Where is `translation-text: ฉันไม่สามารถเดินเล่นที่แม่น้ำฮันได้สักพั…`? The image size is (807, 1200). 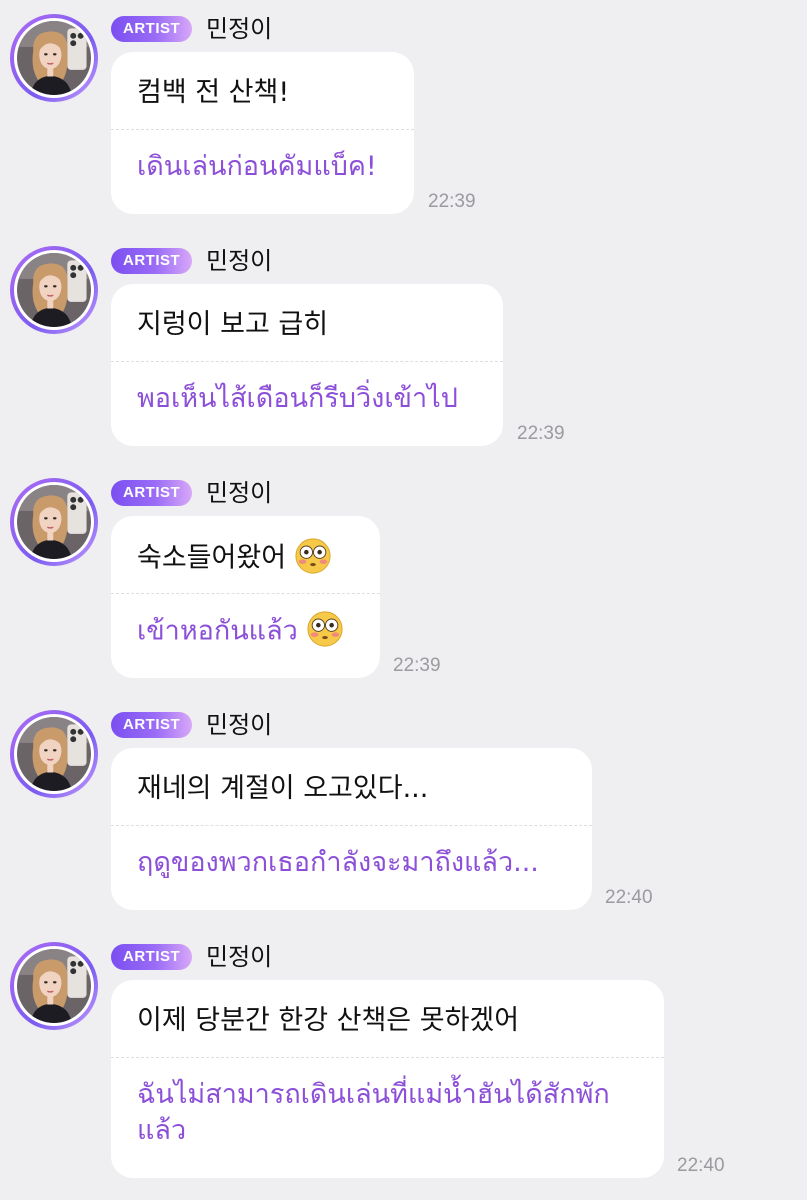 translation-text: ฉันไม่สามารถเดินเล่นที่แม่น้ำฮันได้สักพั… is located at coordinates (373, 1113).